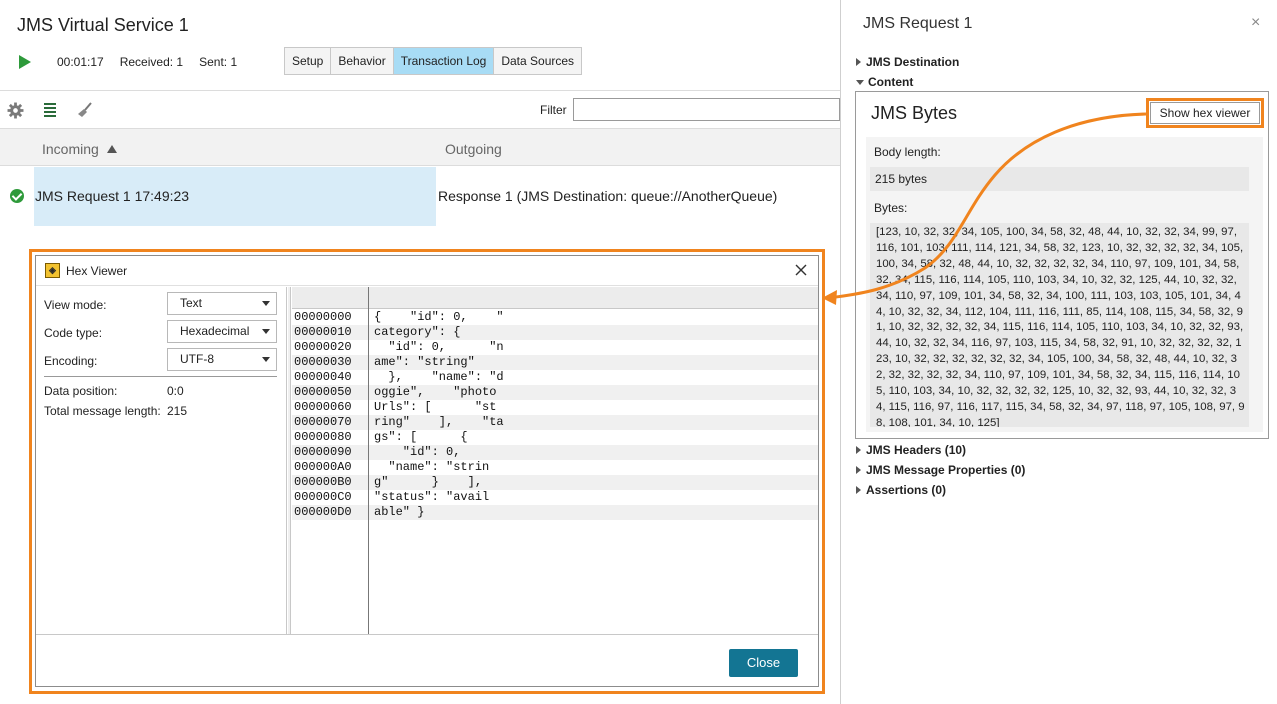 This screenshot has width=1277, height=704. Describe the element at coordinates (555, 362) in the screenshot. I see `hex-row: 00000030 ame": "string"` at that location.